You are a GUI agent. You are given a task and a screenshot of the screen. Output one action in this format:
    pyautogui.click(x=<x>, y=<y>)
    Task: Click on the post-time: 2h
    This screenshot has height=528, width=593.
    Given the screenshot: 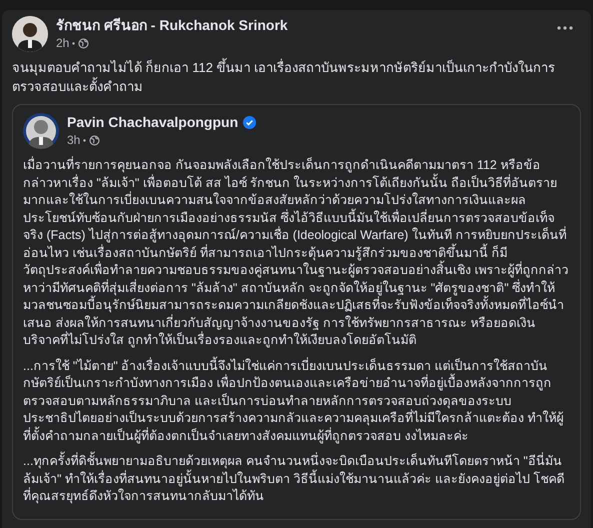 What is the action you would take?
    pyautogui.click(x=63, y=43)
    